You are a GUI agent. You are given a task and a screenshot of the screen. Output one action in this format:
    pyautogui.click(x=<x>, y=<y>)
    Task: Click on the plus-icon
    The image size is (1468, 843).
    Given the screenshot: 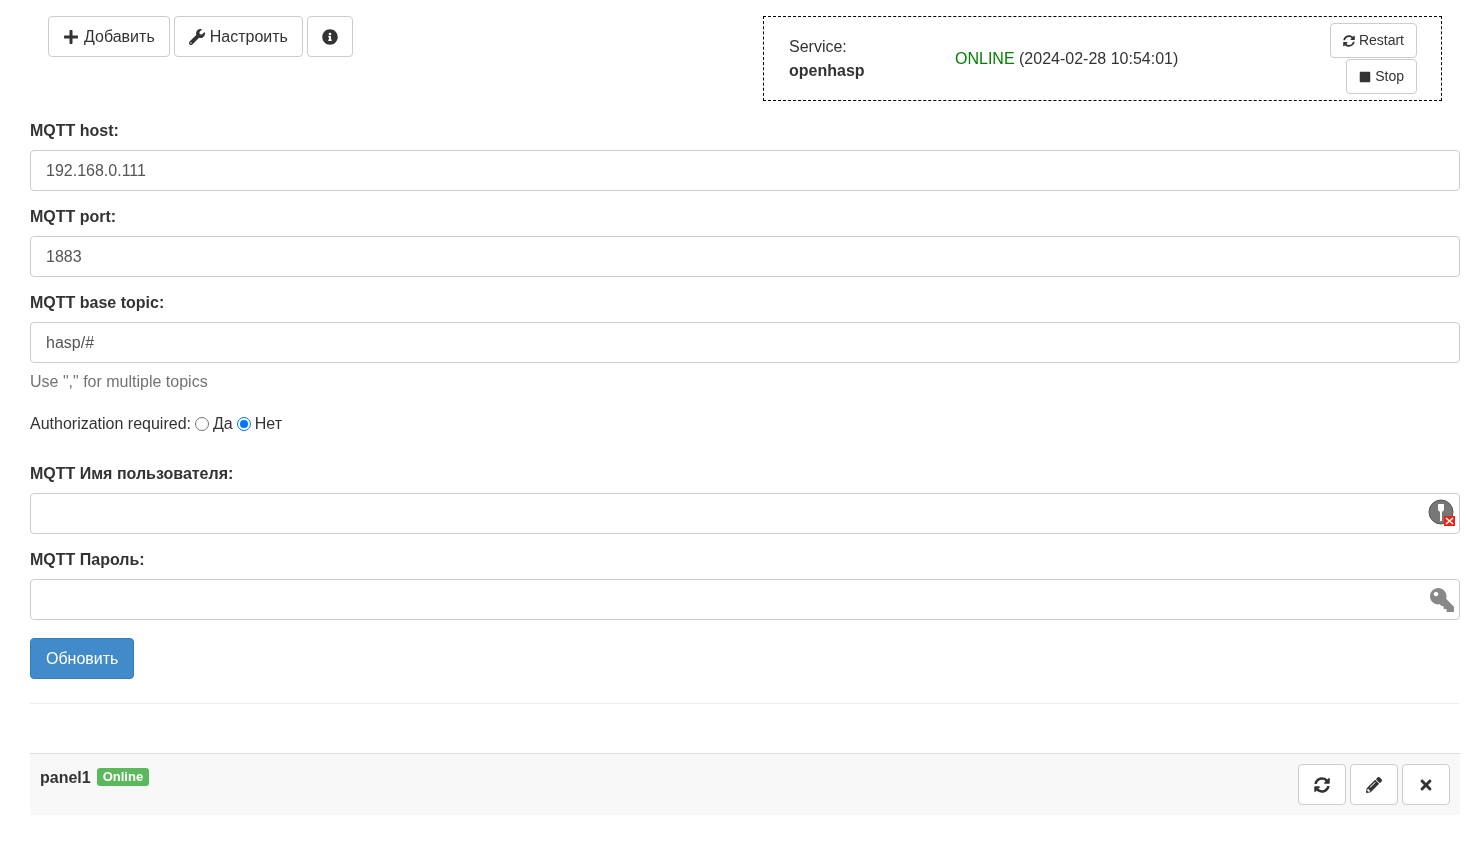 What is the action you would take?
    pyautogui.click(x=71, y=36)
    